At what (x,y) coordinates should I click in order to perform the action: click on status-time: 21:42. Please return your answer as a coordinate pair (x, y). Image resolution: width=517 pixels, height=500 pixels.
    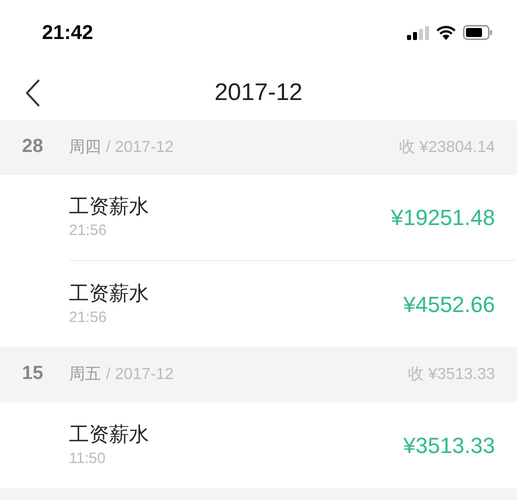
    Looking at the image, I should click on (68, 33).